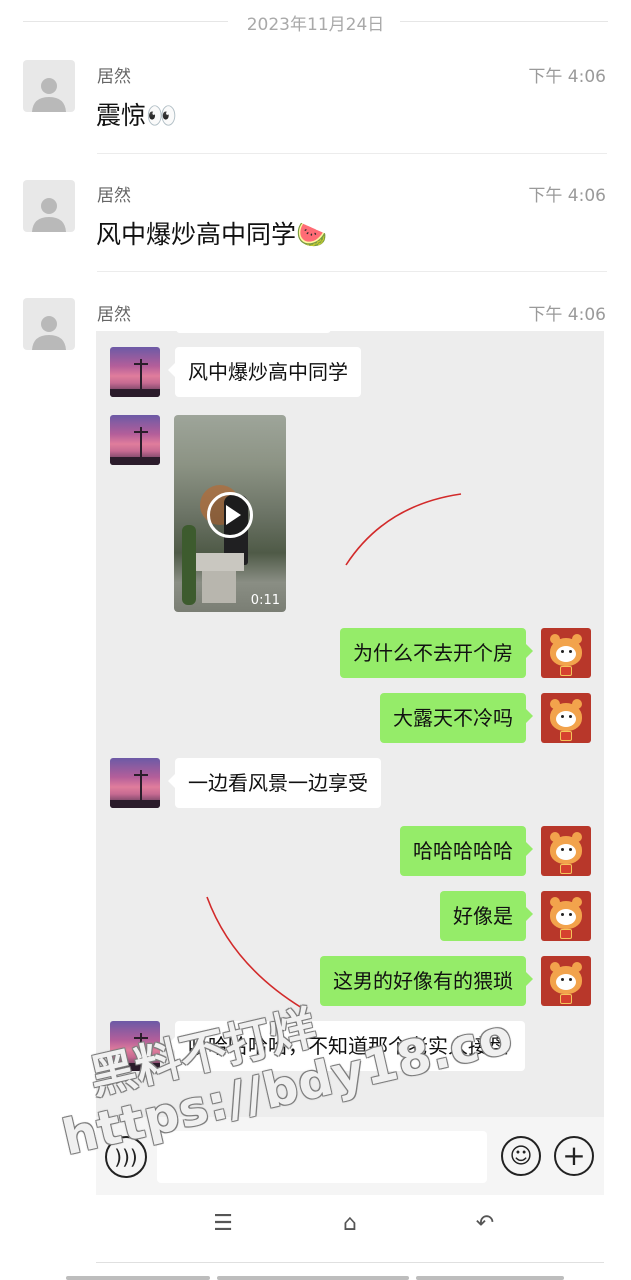 The height and width of the screenshot is (1280, 631). What do you see at coordinates (574, 1156) in the screenshot?
I see `plus-icon: +` at bounding box center [574, 1156].